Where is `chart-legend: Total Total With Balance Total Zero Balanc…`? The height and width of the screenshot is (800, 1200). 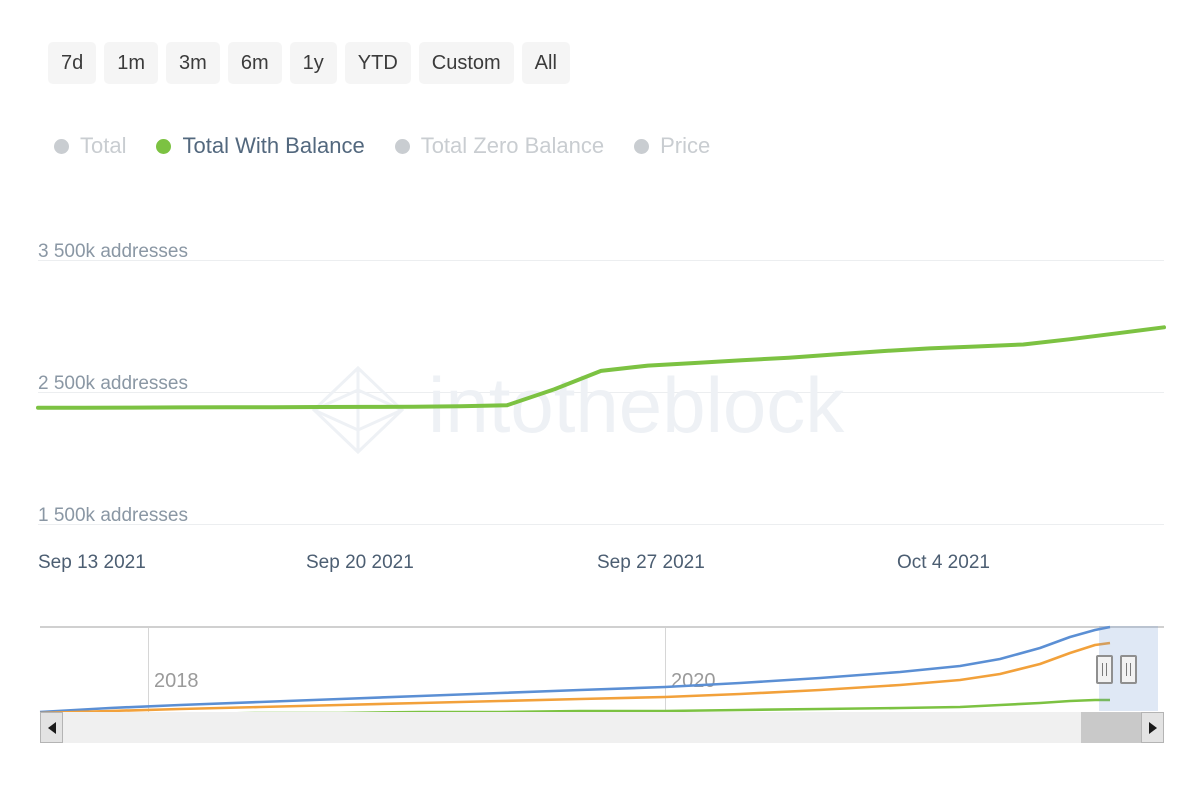
chart-legend: Total Total With Balance Total Zero Balanc… is located at coordinates (382, 146).